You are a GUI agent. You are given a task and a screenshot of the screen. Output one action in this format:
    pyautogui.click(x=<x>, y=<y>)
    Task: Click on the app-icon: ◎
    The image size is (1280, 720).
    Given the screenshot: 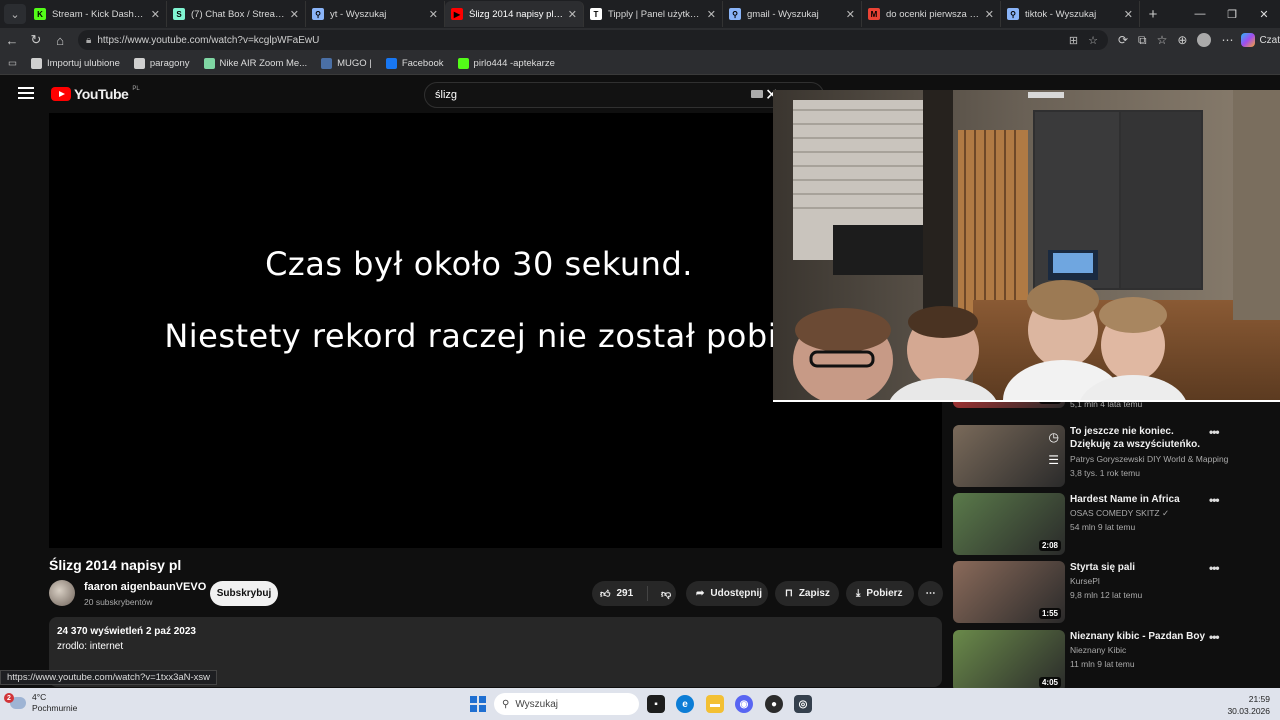 What is the action you would take?
    pyautogui.click(x=803, y=704)
    